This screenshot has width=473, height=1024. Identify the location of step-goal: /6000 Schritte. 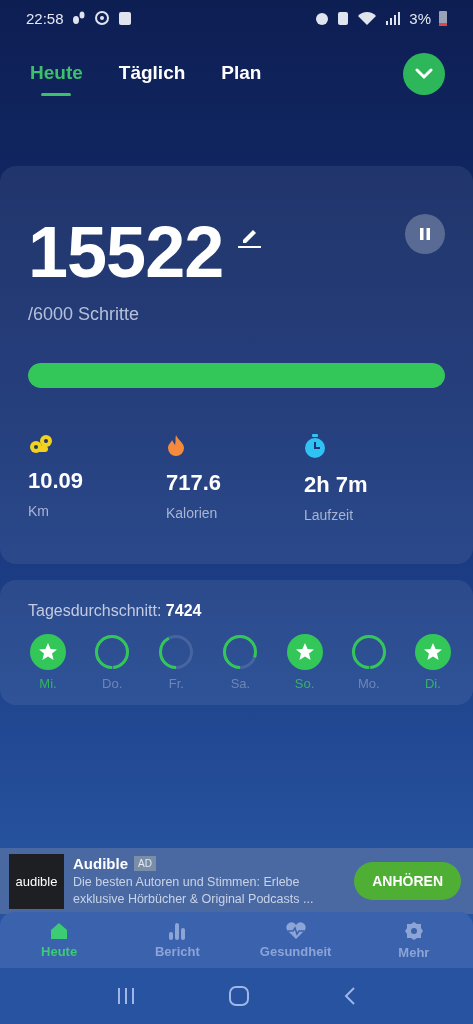
(84, 314).